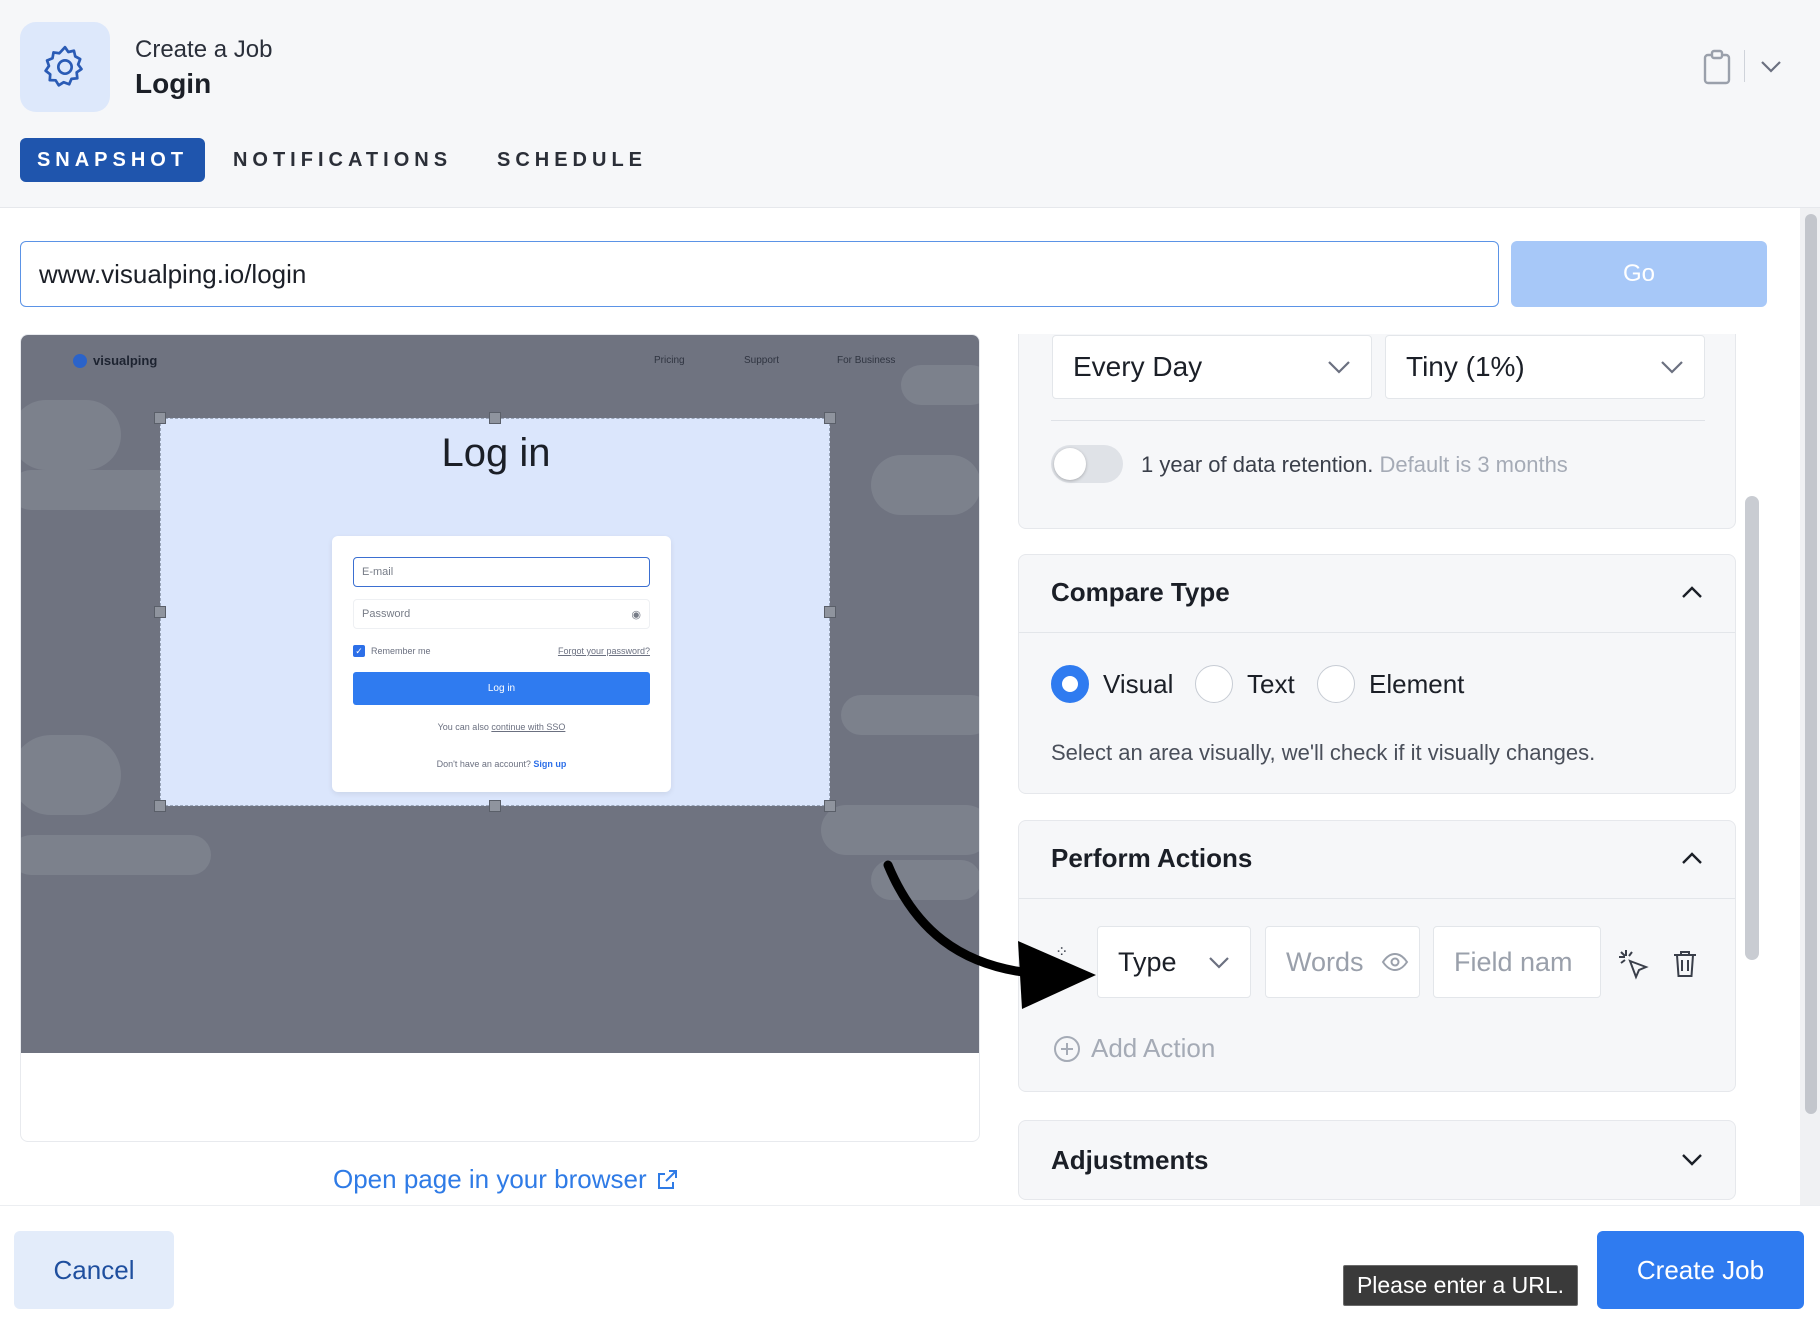 The image size is (1820, 1324). I want to click on header-divider, so click(1744, 66).